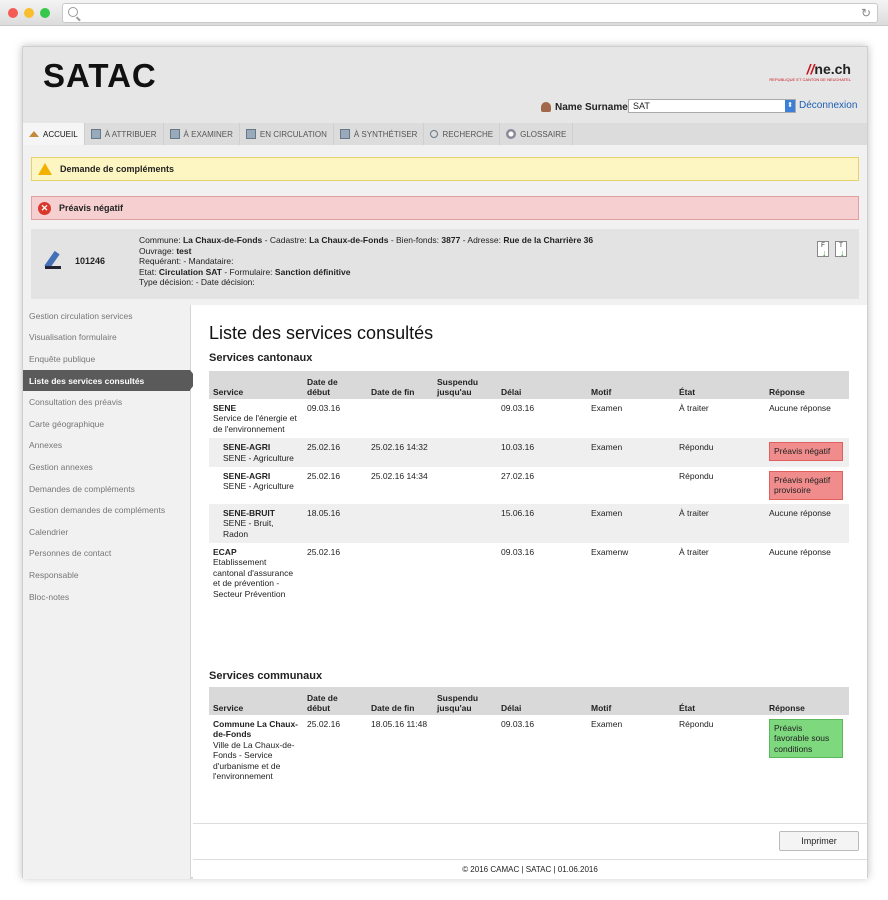 This screenshot has width=888, height=900. Describe the element at coordinates (819, 841) in the screenshot. I see `print-button: Imprimer` at that location.